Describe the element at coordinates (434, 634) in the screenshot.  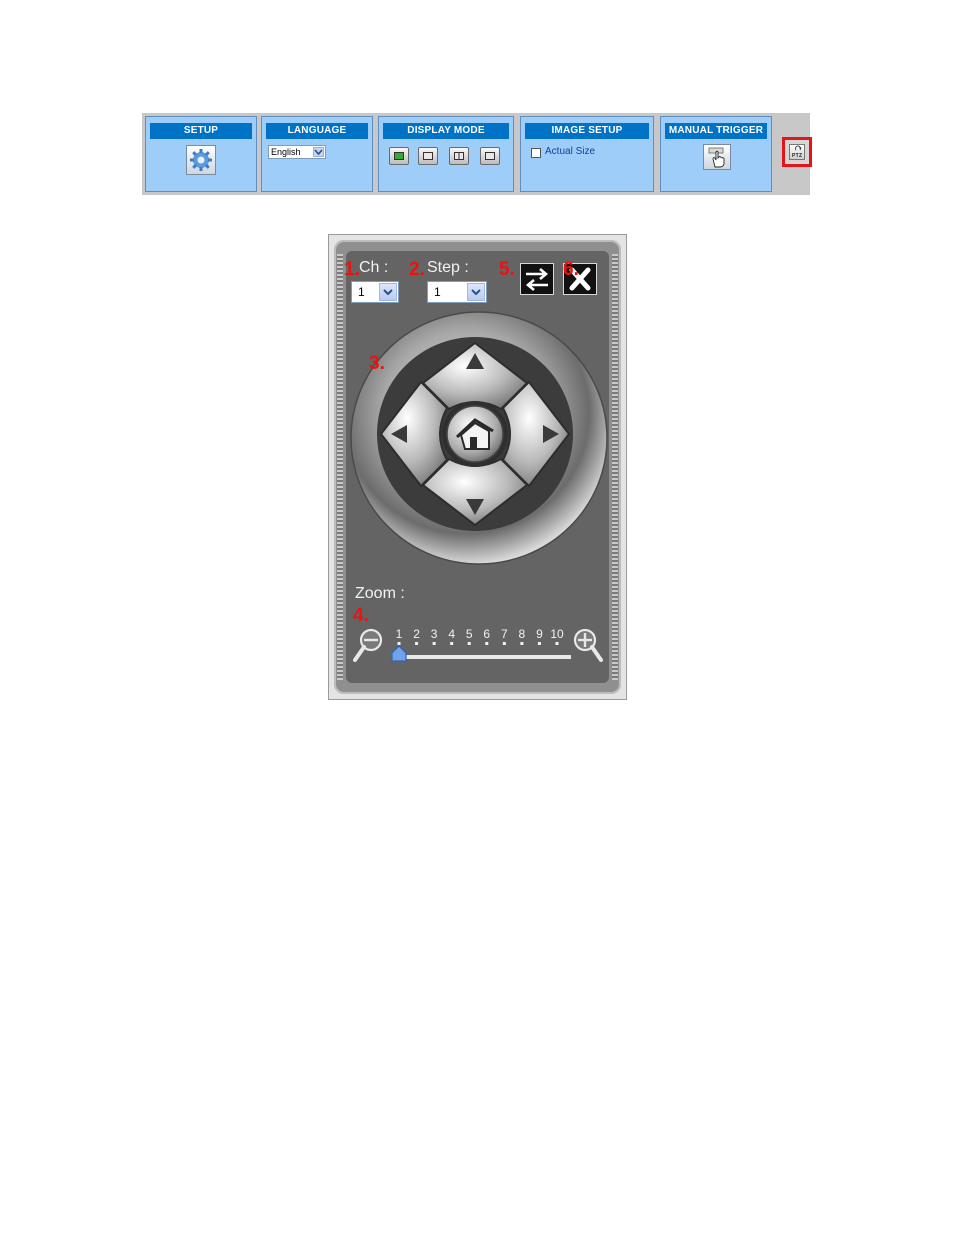
I see `zoom-tick-label: 3` at that location.